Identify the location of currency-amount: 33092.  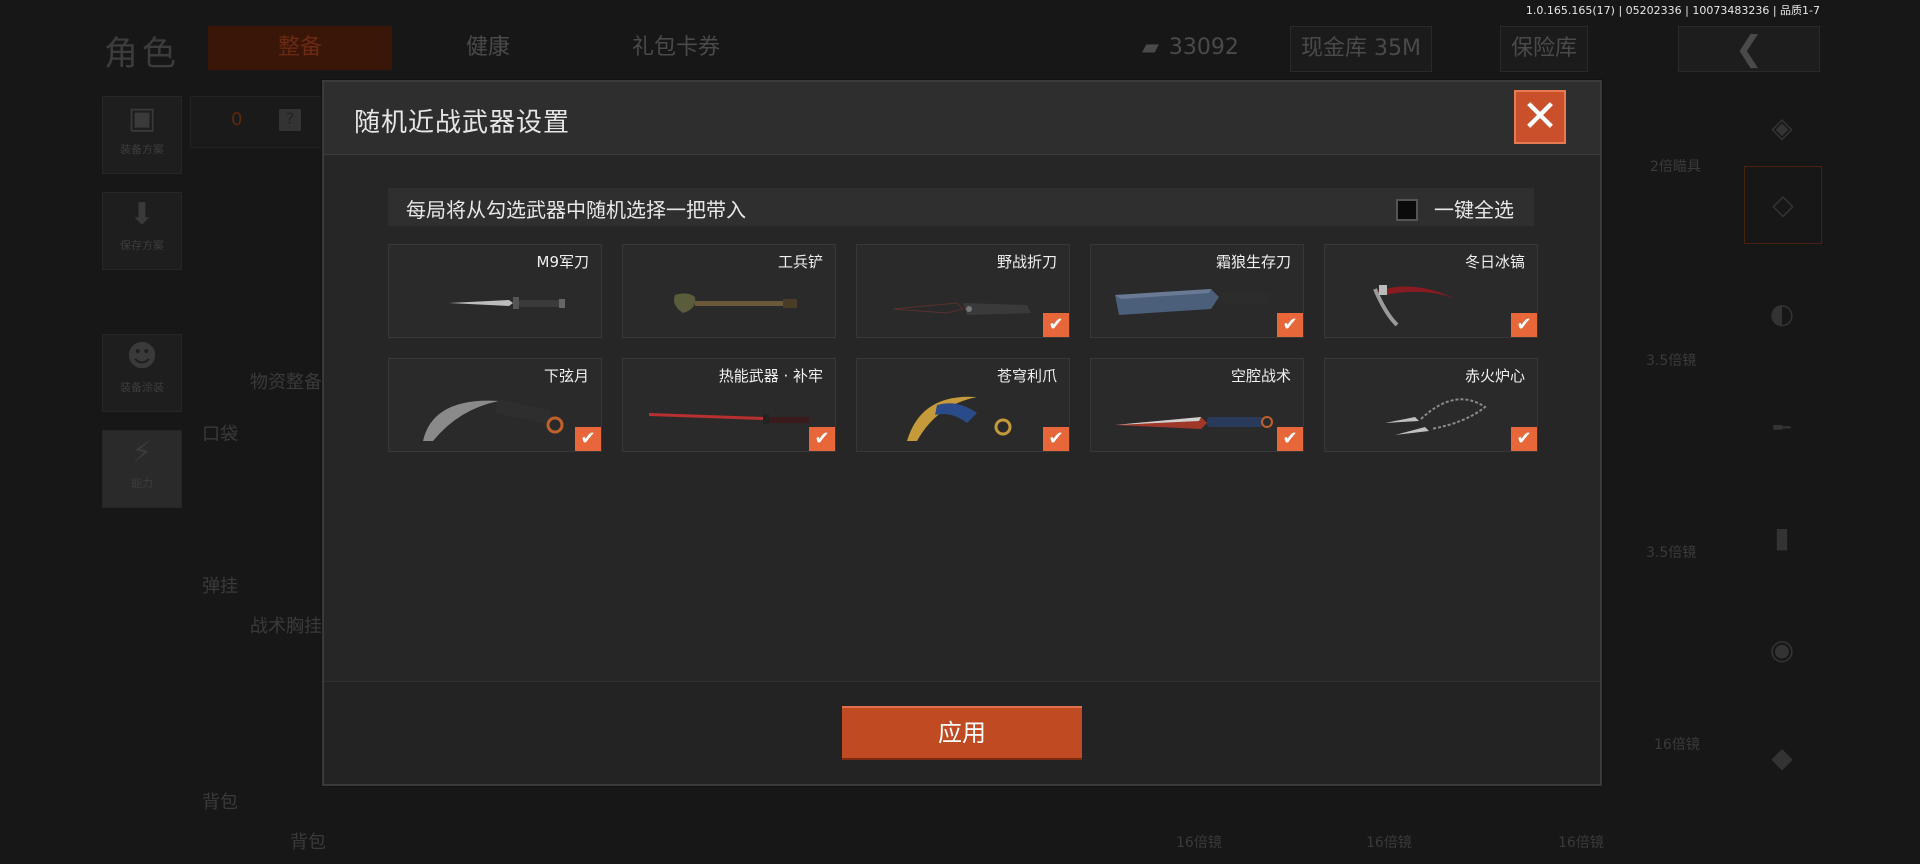
(1203, 47).